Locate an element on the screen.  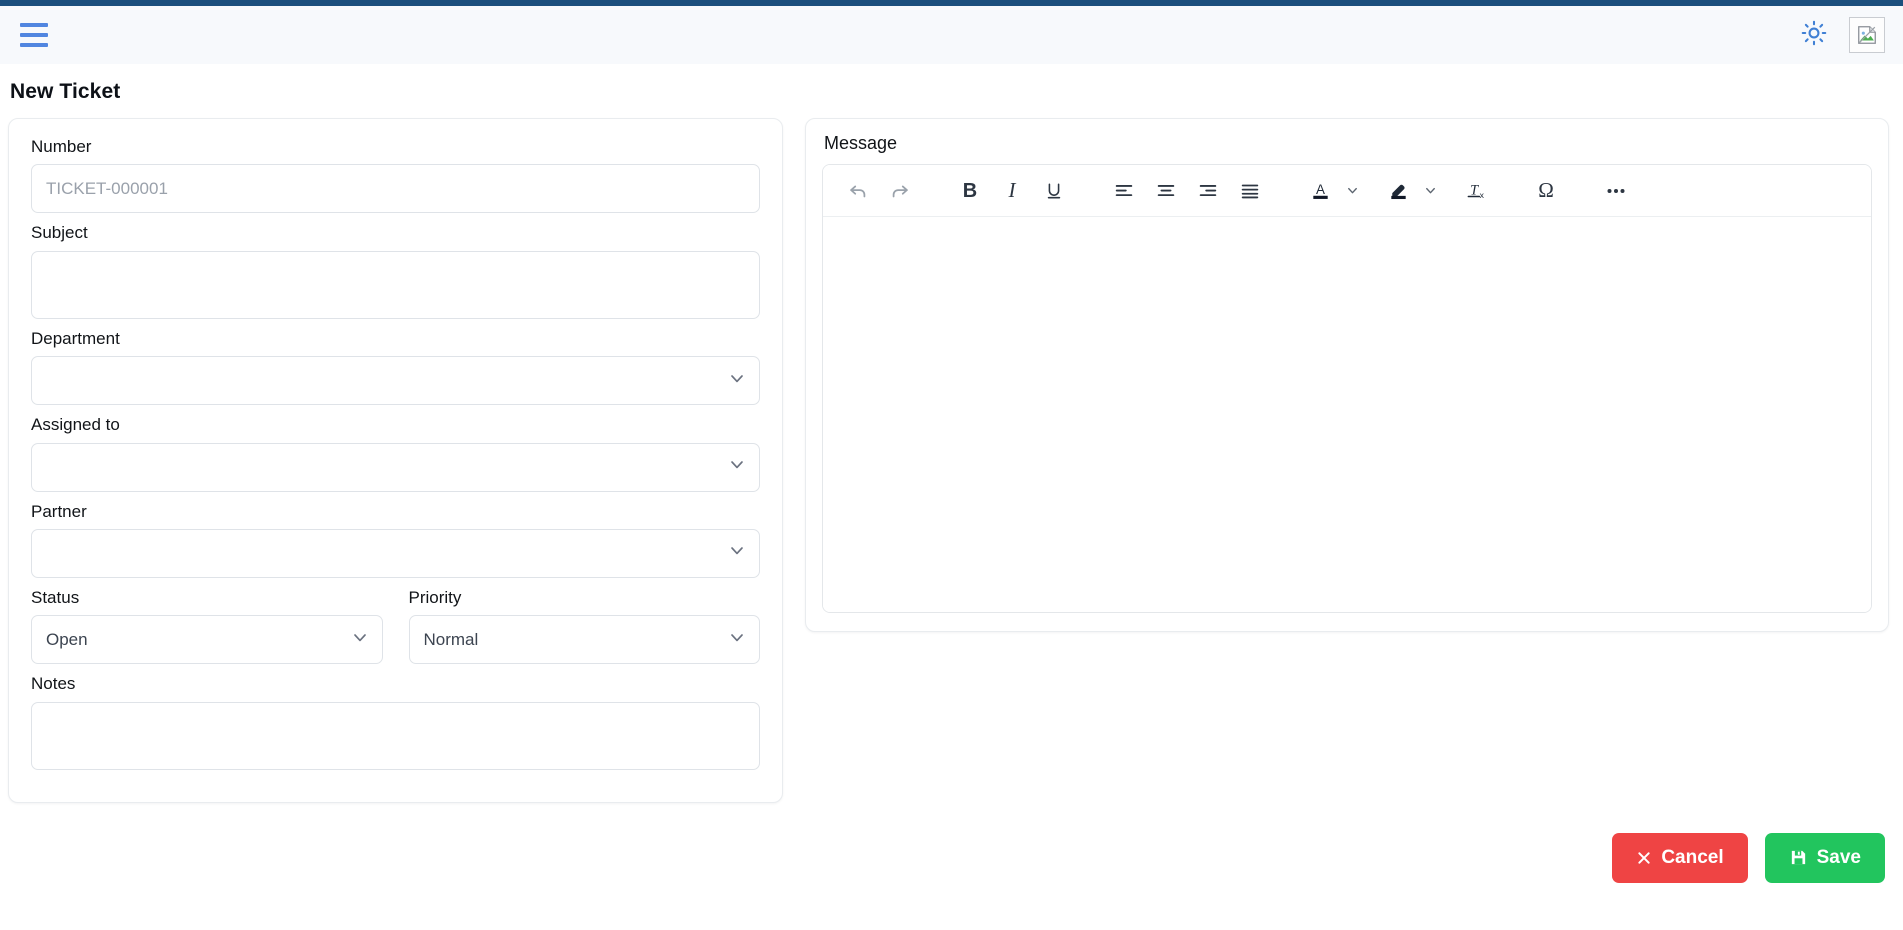
align-left-icon is located at coordinates (1124, 191).